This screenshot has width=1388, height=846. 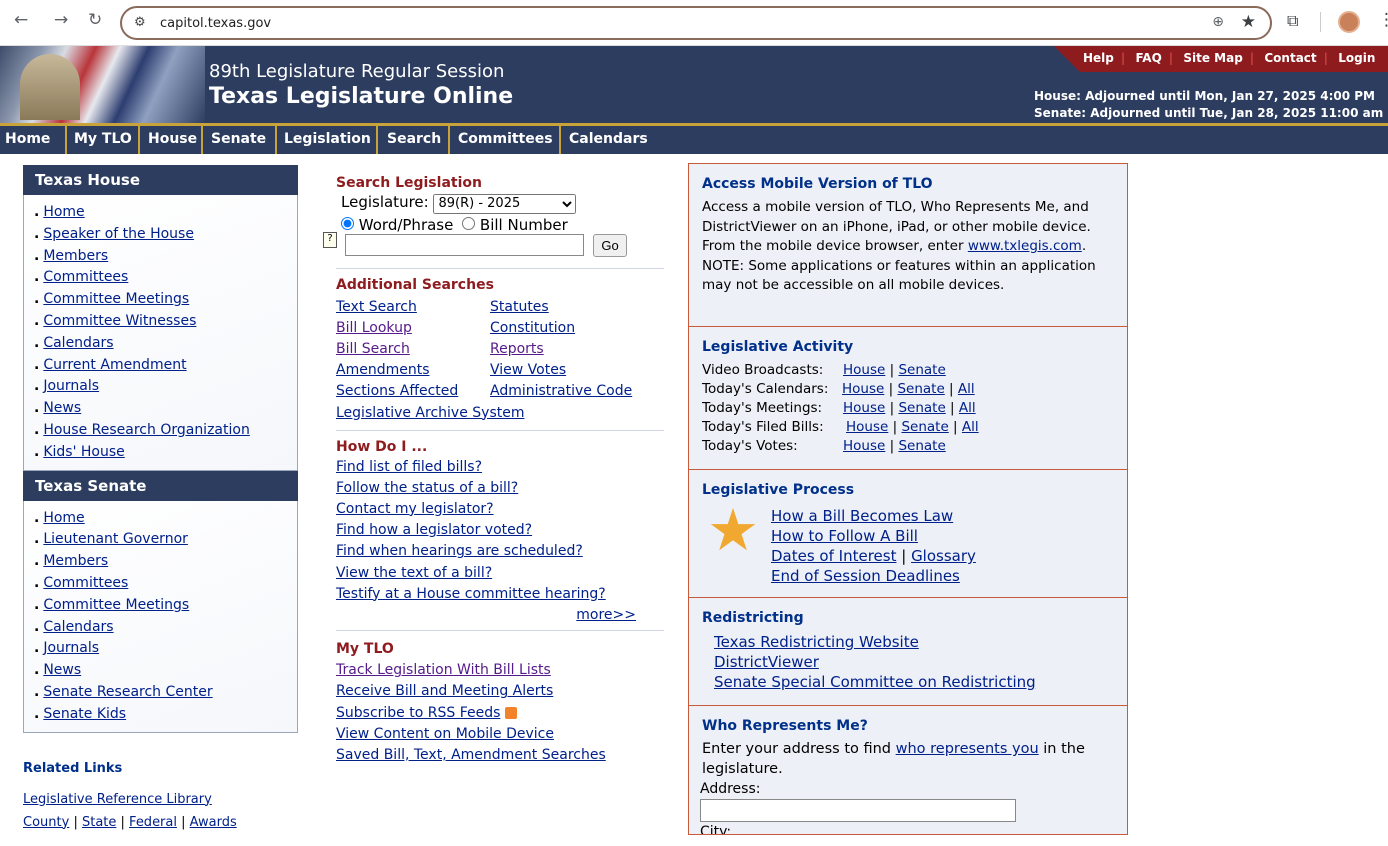 I want to click on reports-link: Reports, so click(x=517, y=349).